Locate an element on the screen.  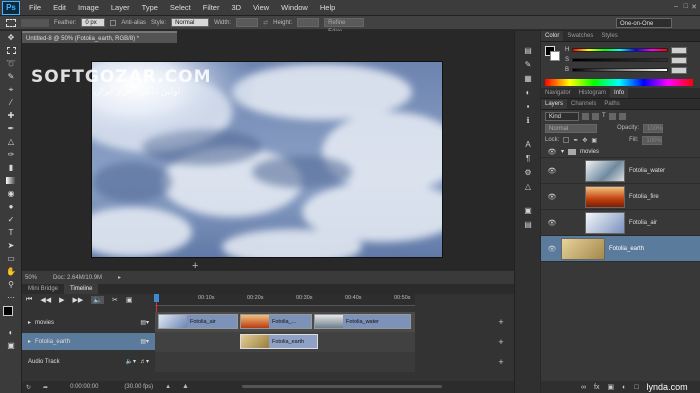
menu-3d: 3D is located at coordinates (236, 7).